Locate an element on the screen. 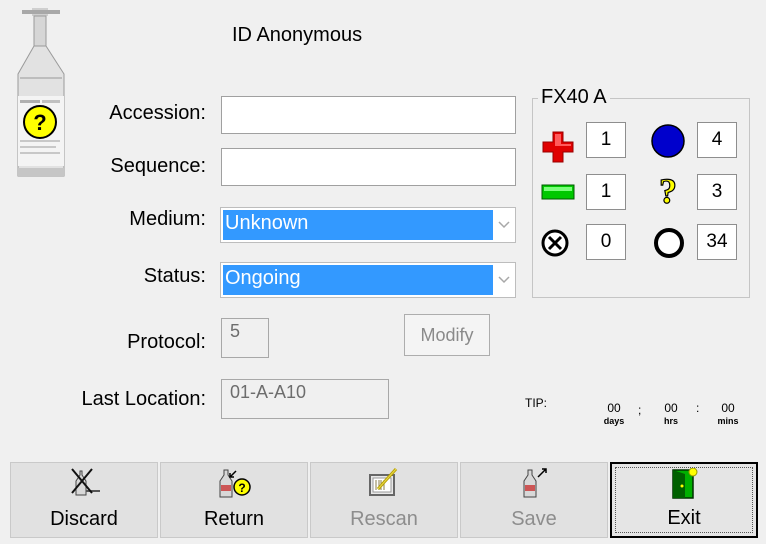 This screenshot has height=544, width=766. last-location-field: 01-A-A10 is located at coordinates (305, 399).